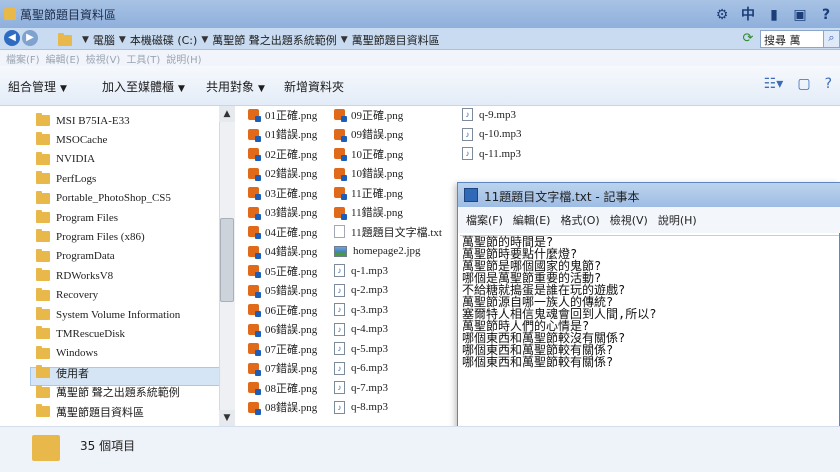 The height and width of the screenshot is (472, 840). I want to click on file-name: 10錯誤.png, so click(377, 174).